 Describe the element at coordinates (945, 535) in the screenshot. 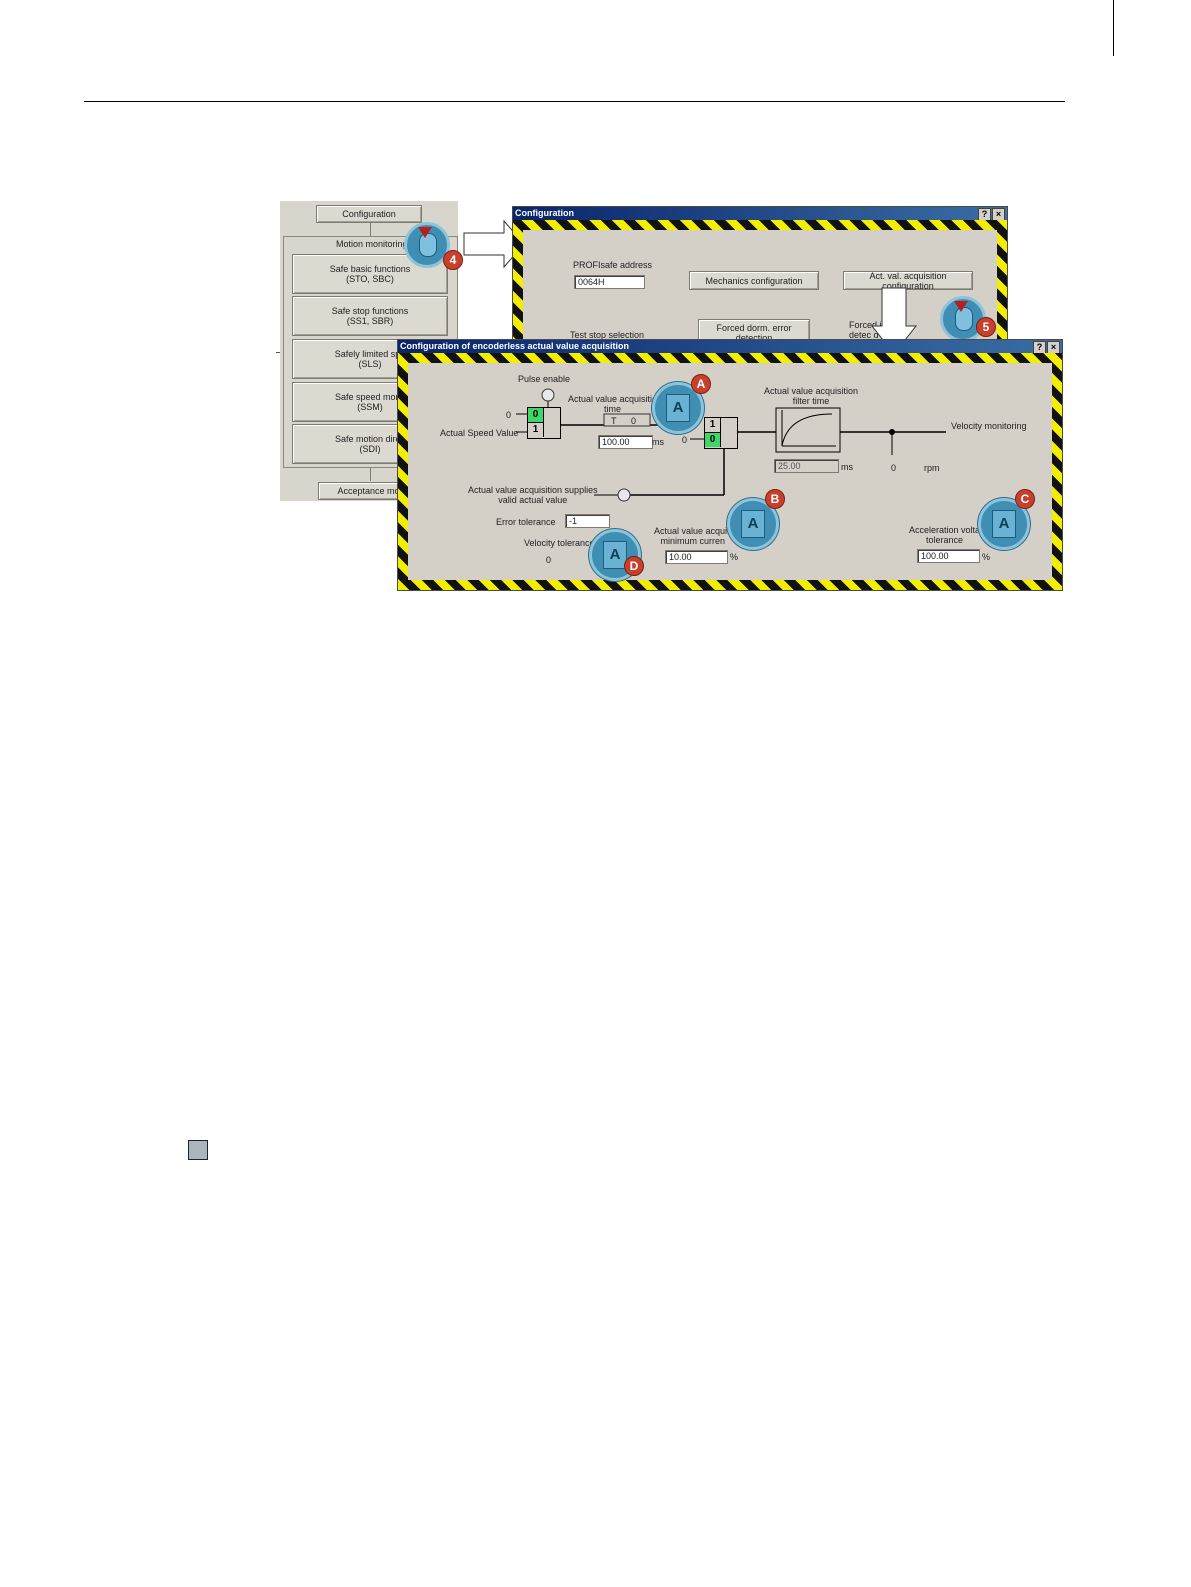

I see `accel-voltage-label: Acceleration volta tolerance` at that location.